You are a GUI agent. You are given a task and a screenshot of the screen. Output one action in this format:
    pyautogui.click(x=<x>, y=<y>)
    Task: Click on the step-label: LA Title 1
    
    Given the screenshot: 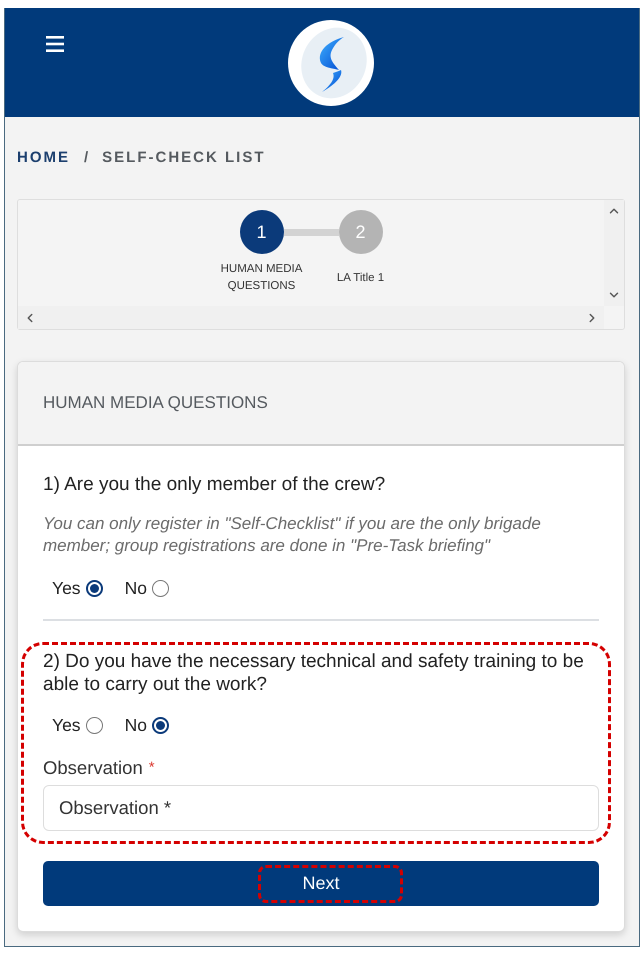 What is the action you would take?
    pyautogui.click(x=360, y=278)
    